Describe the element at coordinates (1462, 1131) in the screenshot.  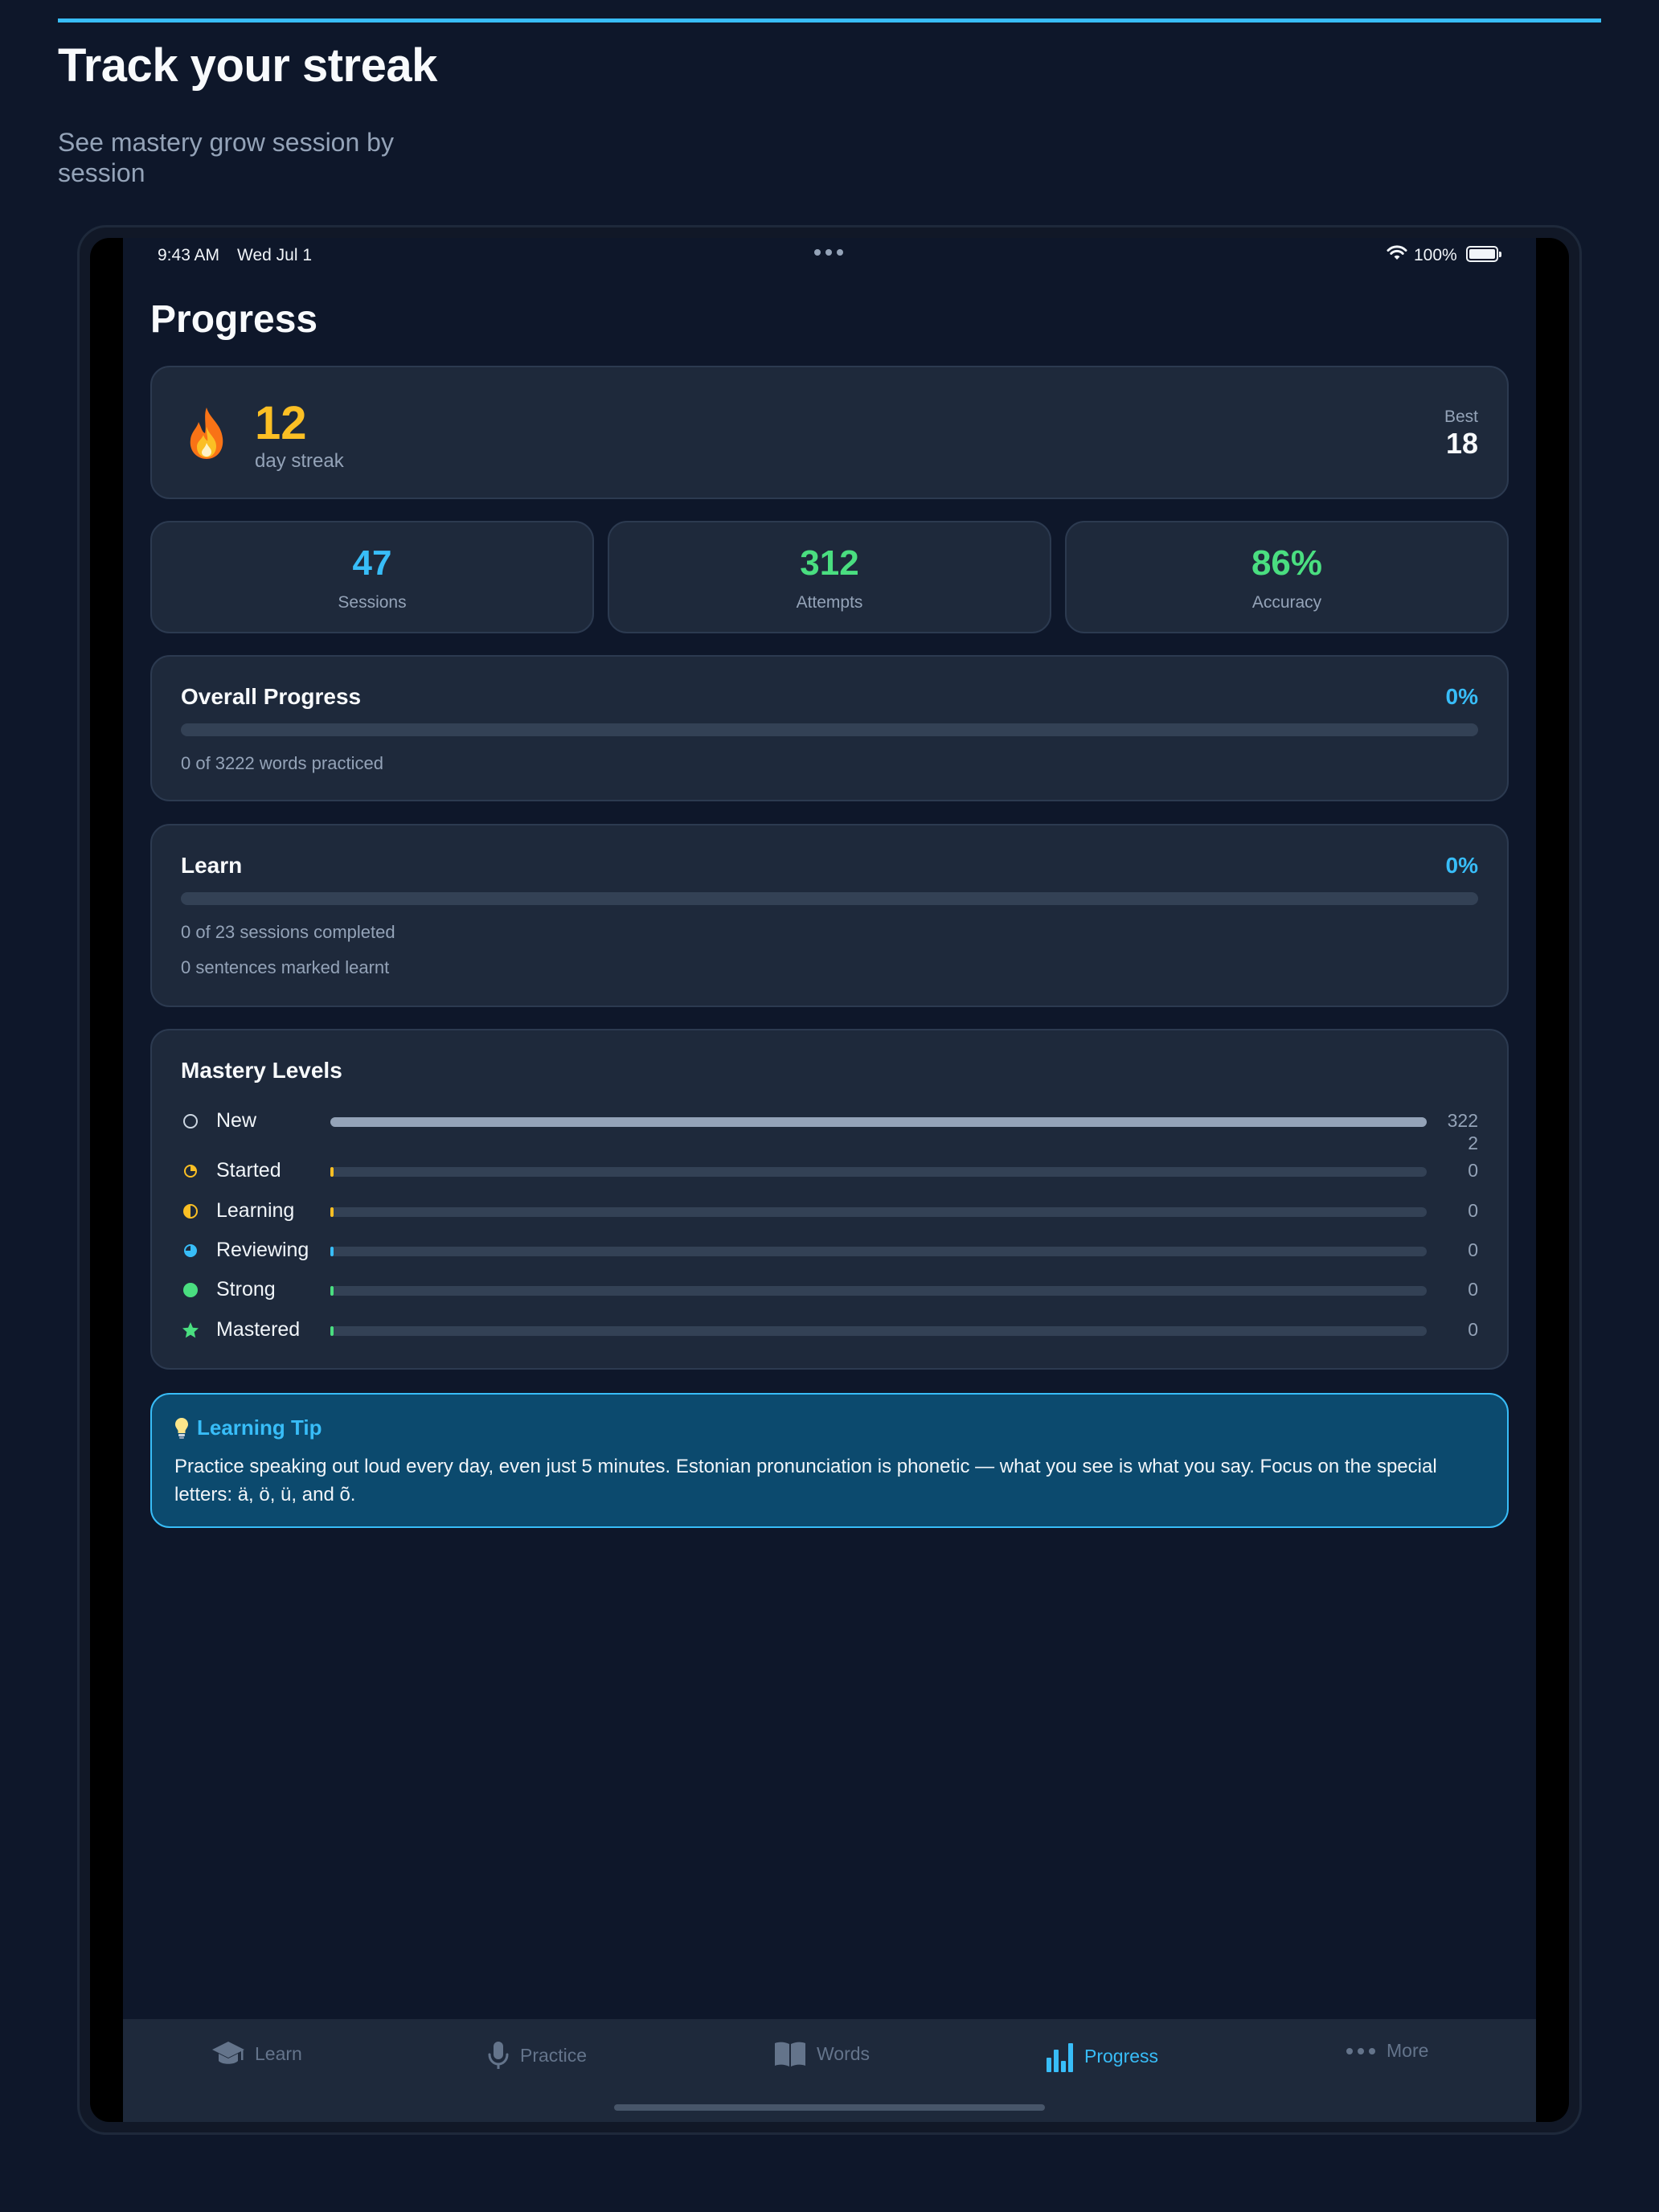
I see `mastery-count: 3222` at that location.